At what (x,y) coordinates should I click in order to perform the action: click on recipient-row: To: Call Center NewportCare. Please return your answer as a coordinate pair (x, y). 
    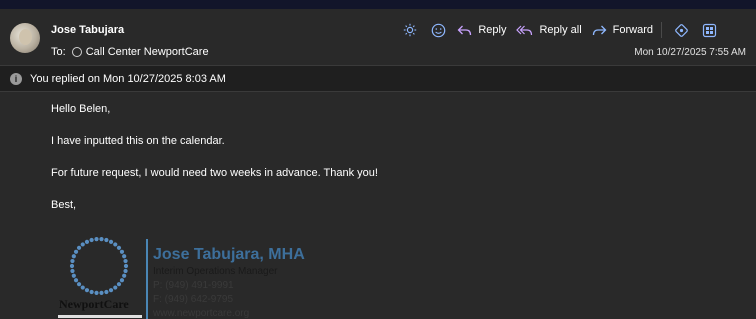
    Looking at the image, I should click on (130, 52).